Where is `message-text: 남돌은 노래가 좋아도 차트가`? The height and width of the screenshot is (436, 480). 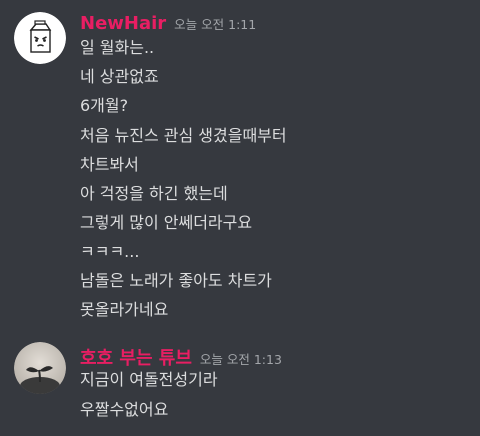
message-text: 남돌은 노래가 좋아도 차트가 is located at coordinates (176, 280).